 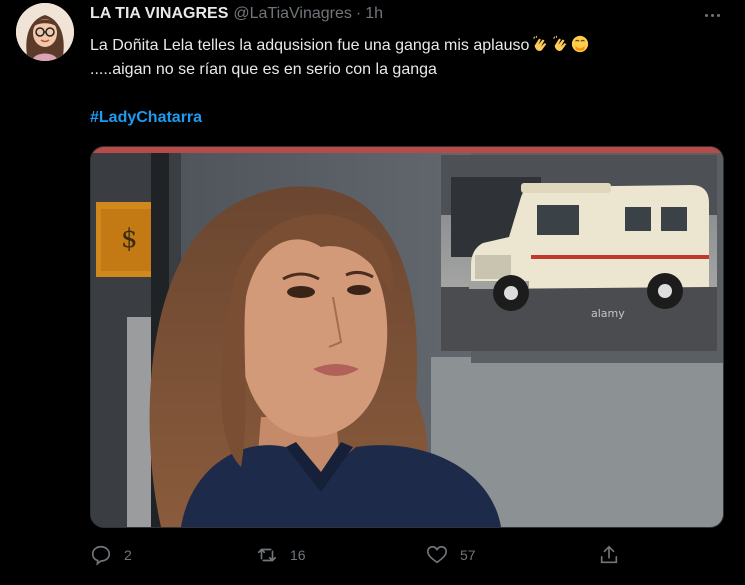 I want to click on share-icon, so click(x=609, y=554).